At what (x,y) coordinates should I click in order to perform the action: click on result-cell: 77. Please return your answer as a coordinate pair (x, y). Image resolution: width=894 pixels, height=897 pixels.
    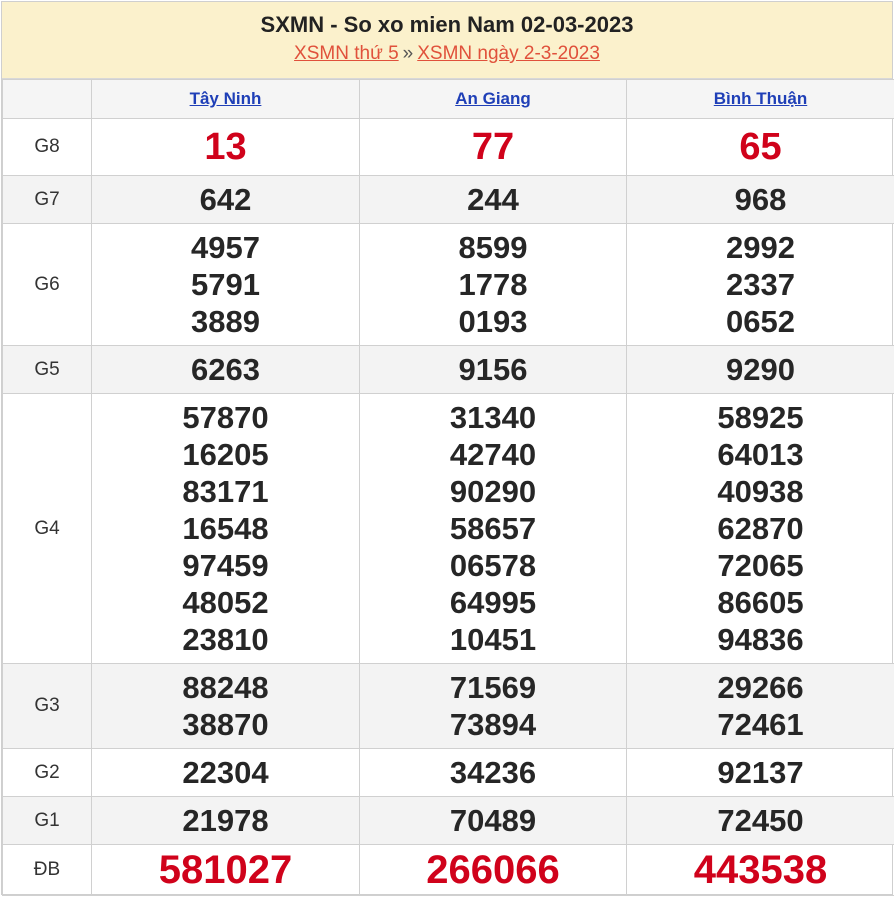
    Looking at the image, I should click on (493, 147).